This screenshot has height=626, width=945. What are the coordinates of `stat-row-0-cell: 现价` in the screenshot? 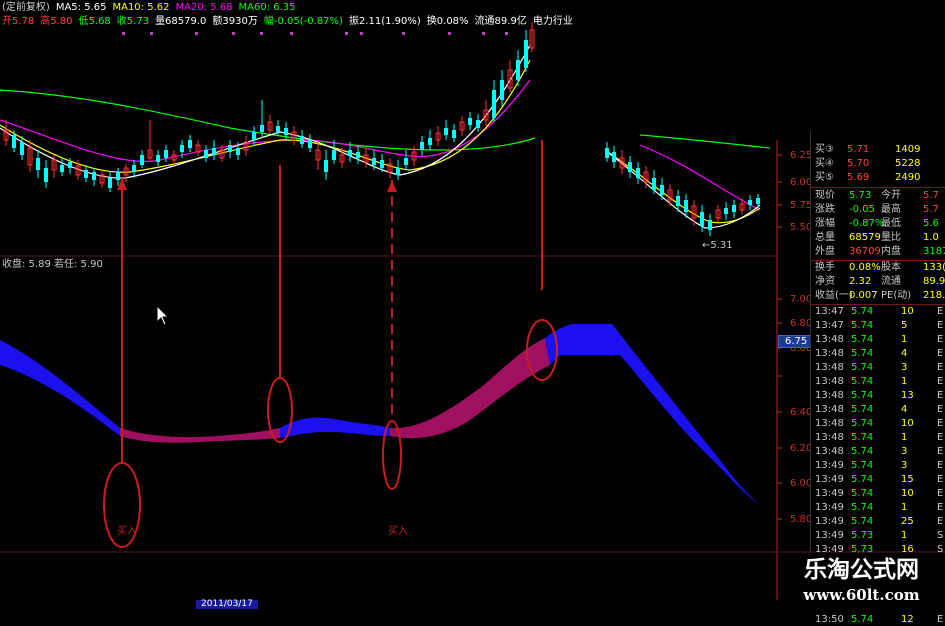 It's located at (825, 195).